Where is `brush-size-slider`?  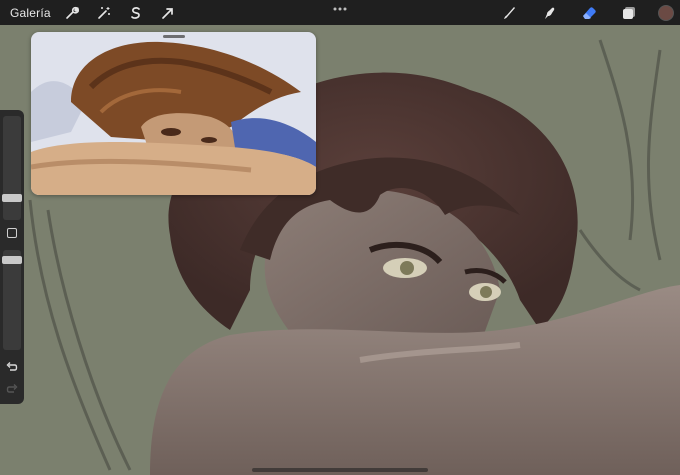 brush-size-slider is located at coordinates (12, 168).